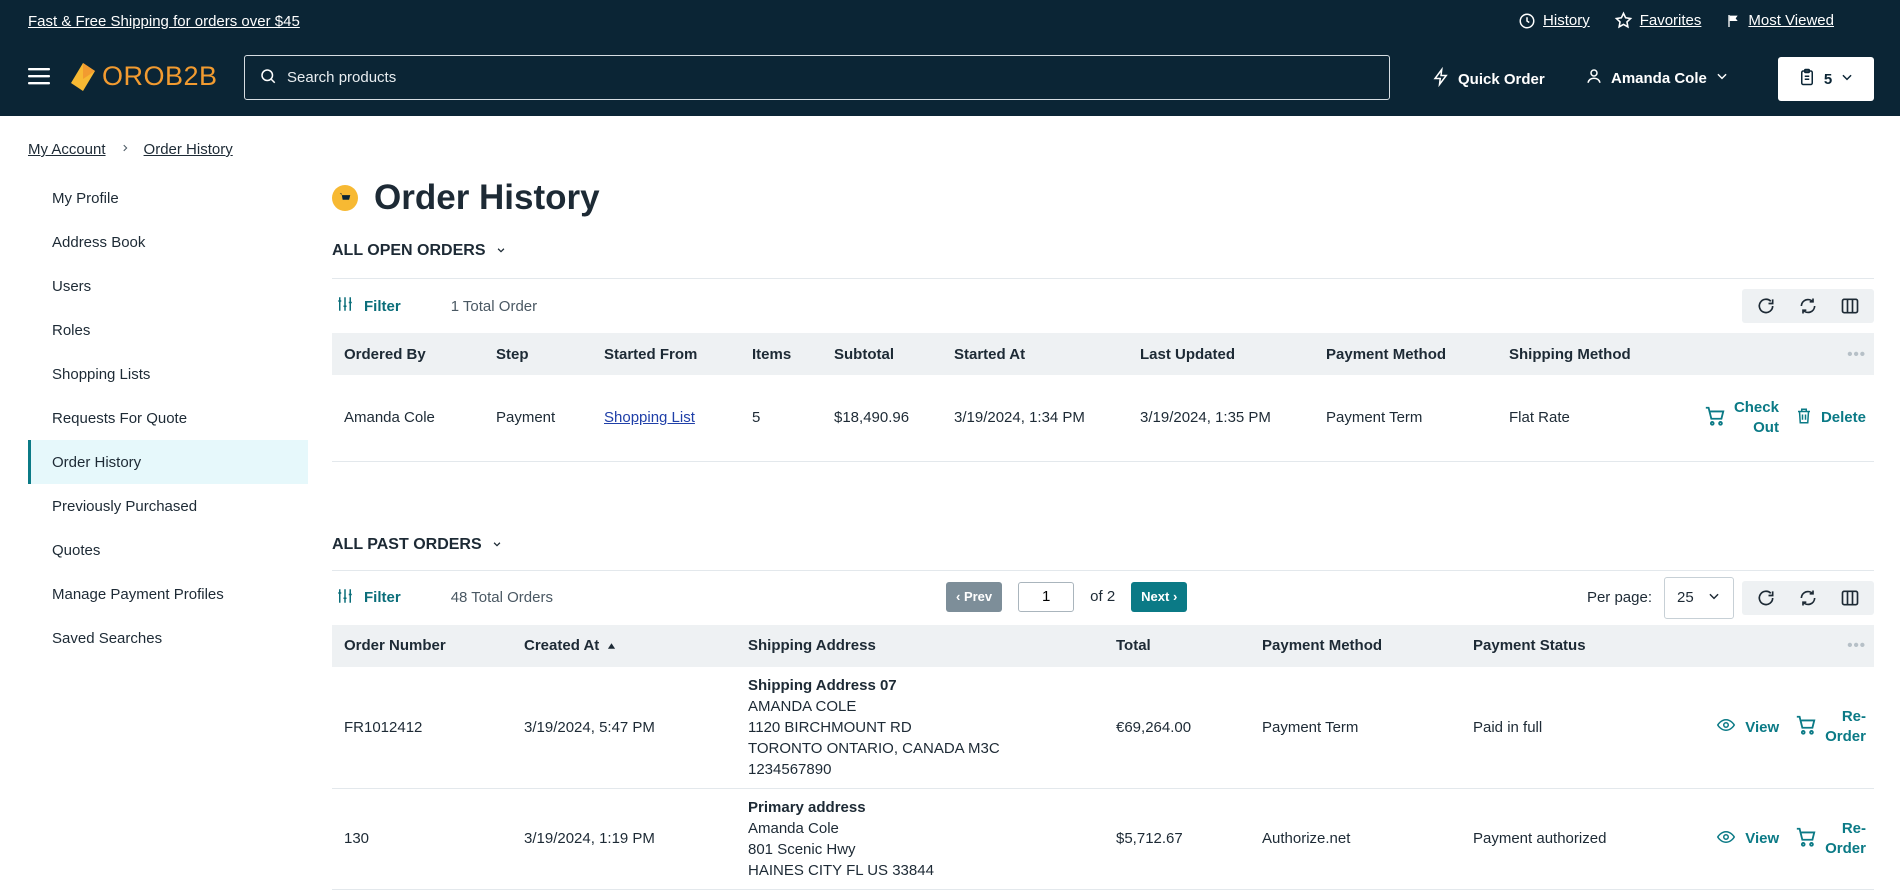  What do you see at coordinates (1762, 838) in the screenshot?
I see `view-label: View` at bounding box center [1762, 838].